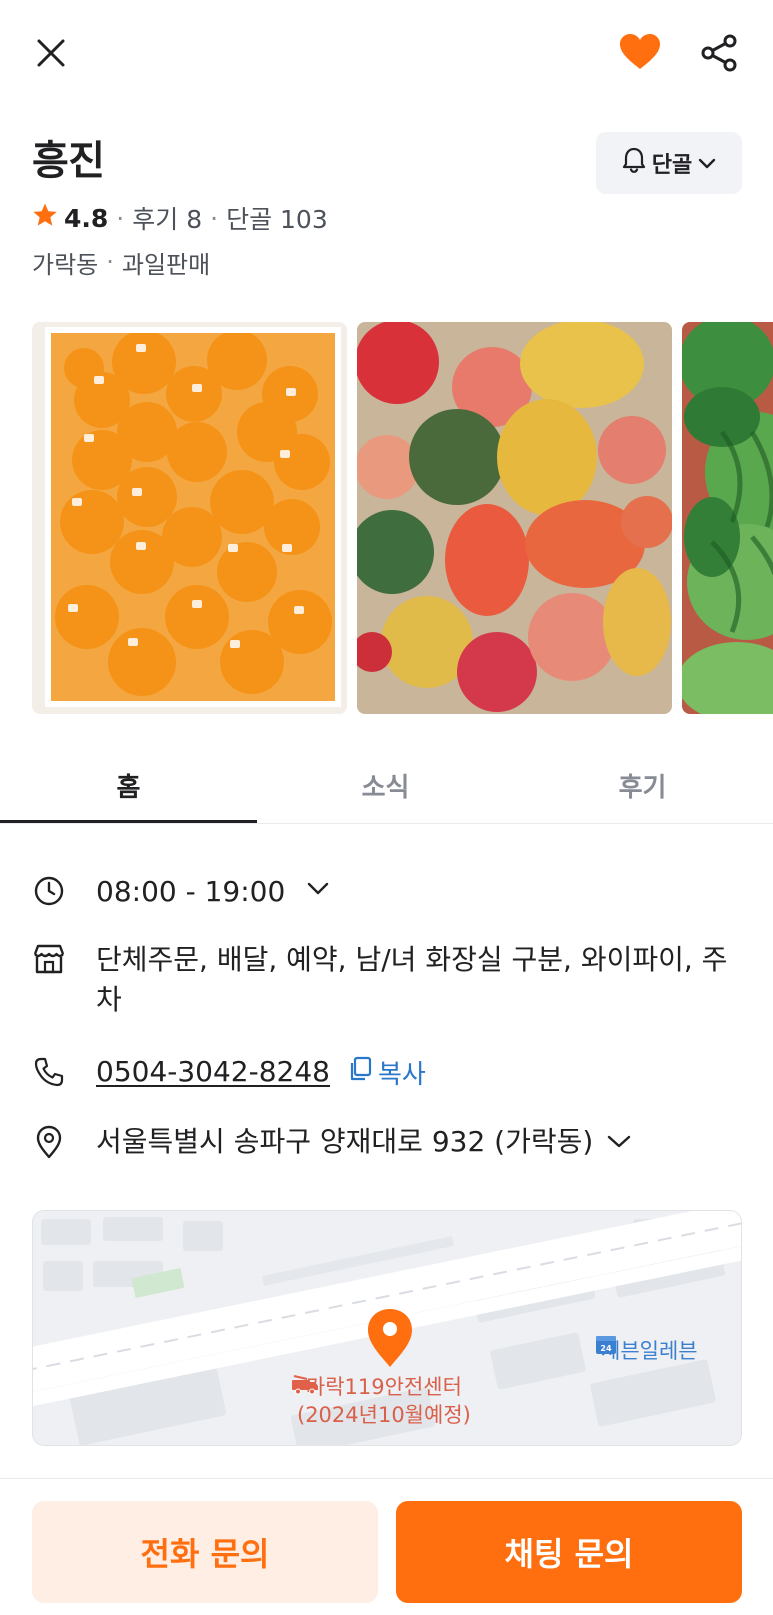  Describe the element at coordinates (384, 1415) in the screenshot. I see `poi-fire-note: (2024년10월예정)` at that location.